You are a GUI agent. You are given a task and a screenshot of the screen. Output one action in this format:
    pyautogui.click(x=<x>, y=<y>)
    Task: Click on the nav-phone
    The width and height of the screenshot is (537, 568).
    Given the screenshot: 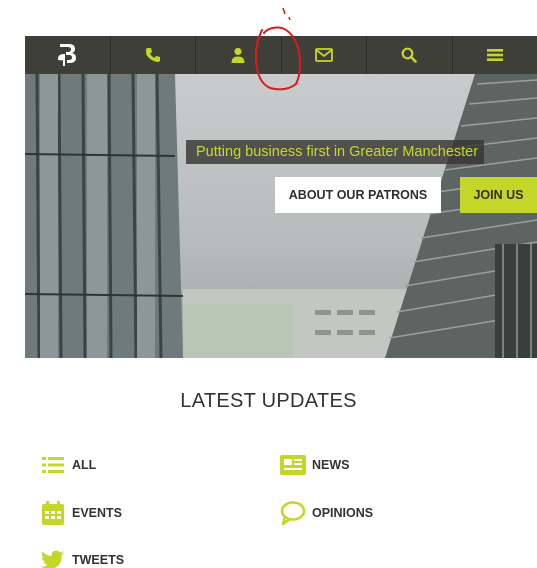 What is the action you would take?
    pyautogui.click(x=153, y=55)
    